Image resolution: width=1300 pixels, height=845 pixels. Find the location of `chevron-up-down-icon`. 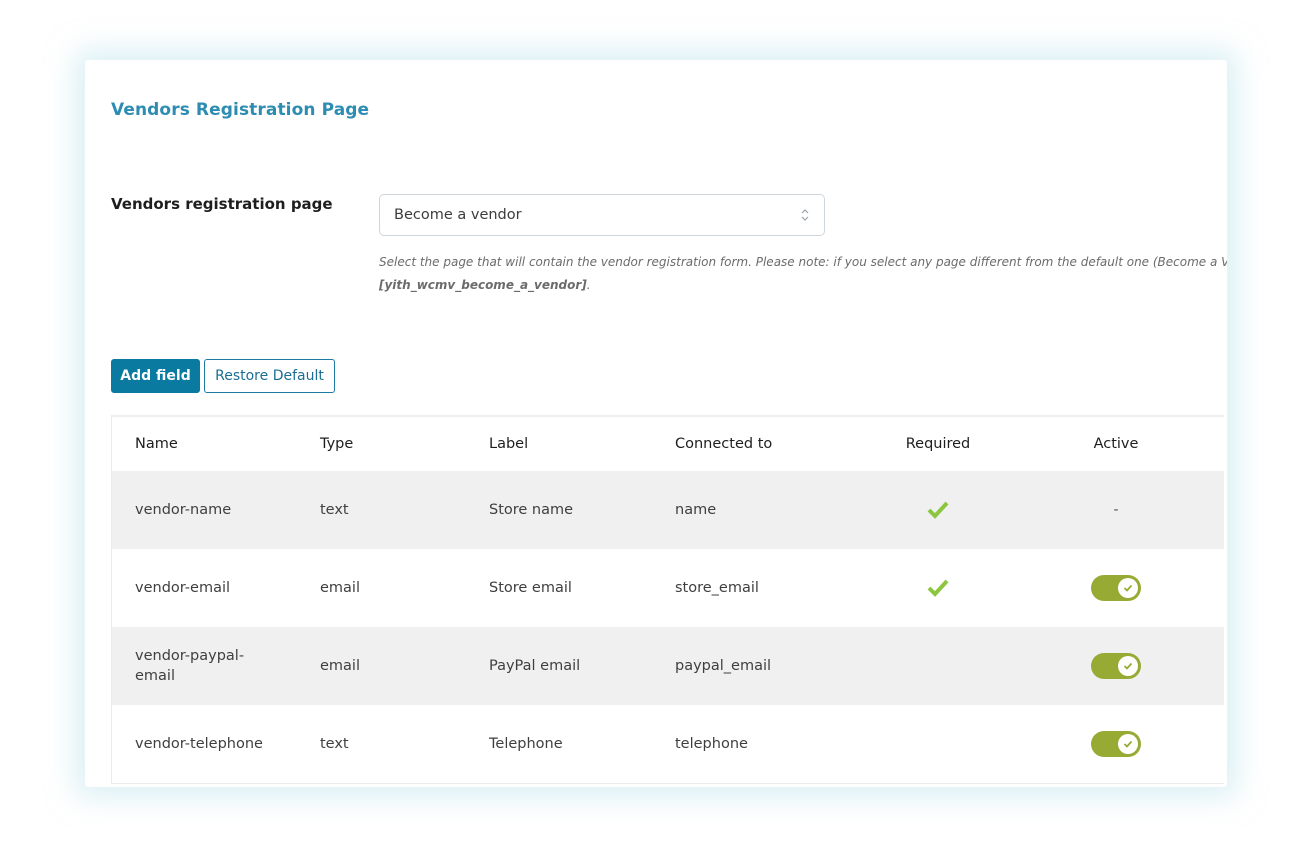

chevron-up-down-icon is located at coordinates (805, 215).